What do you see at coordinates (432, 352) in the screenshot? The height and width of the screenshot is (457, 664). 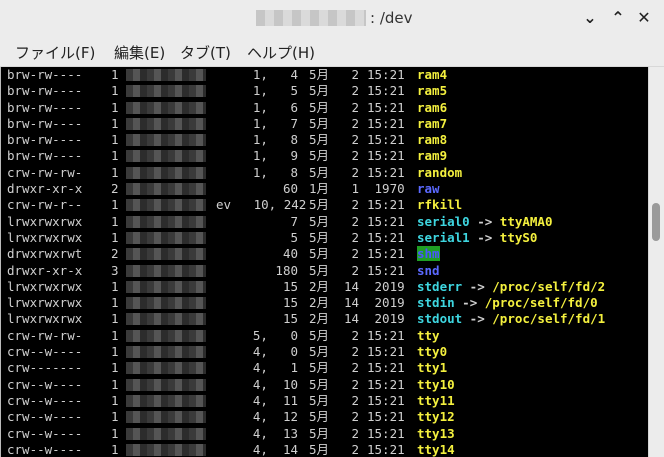 I see `file-name-text: tty0` at bounding box center [432, 352].